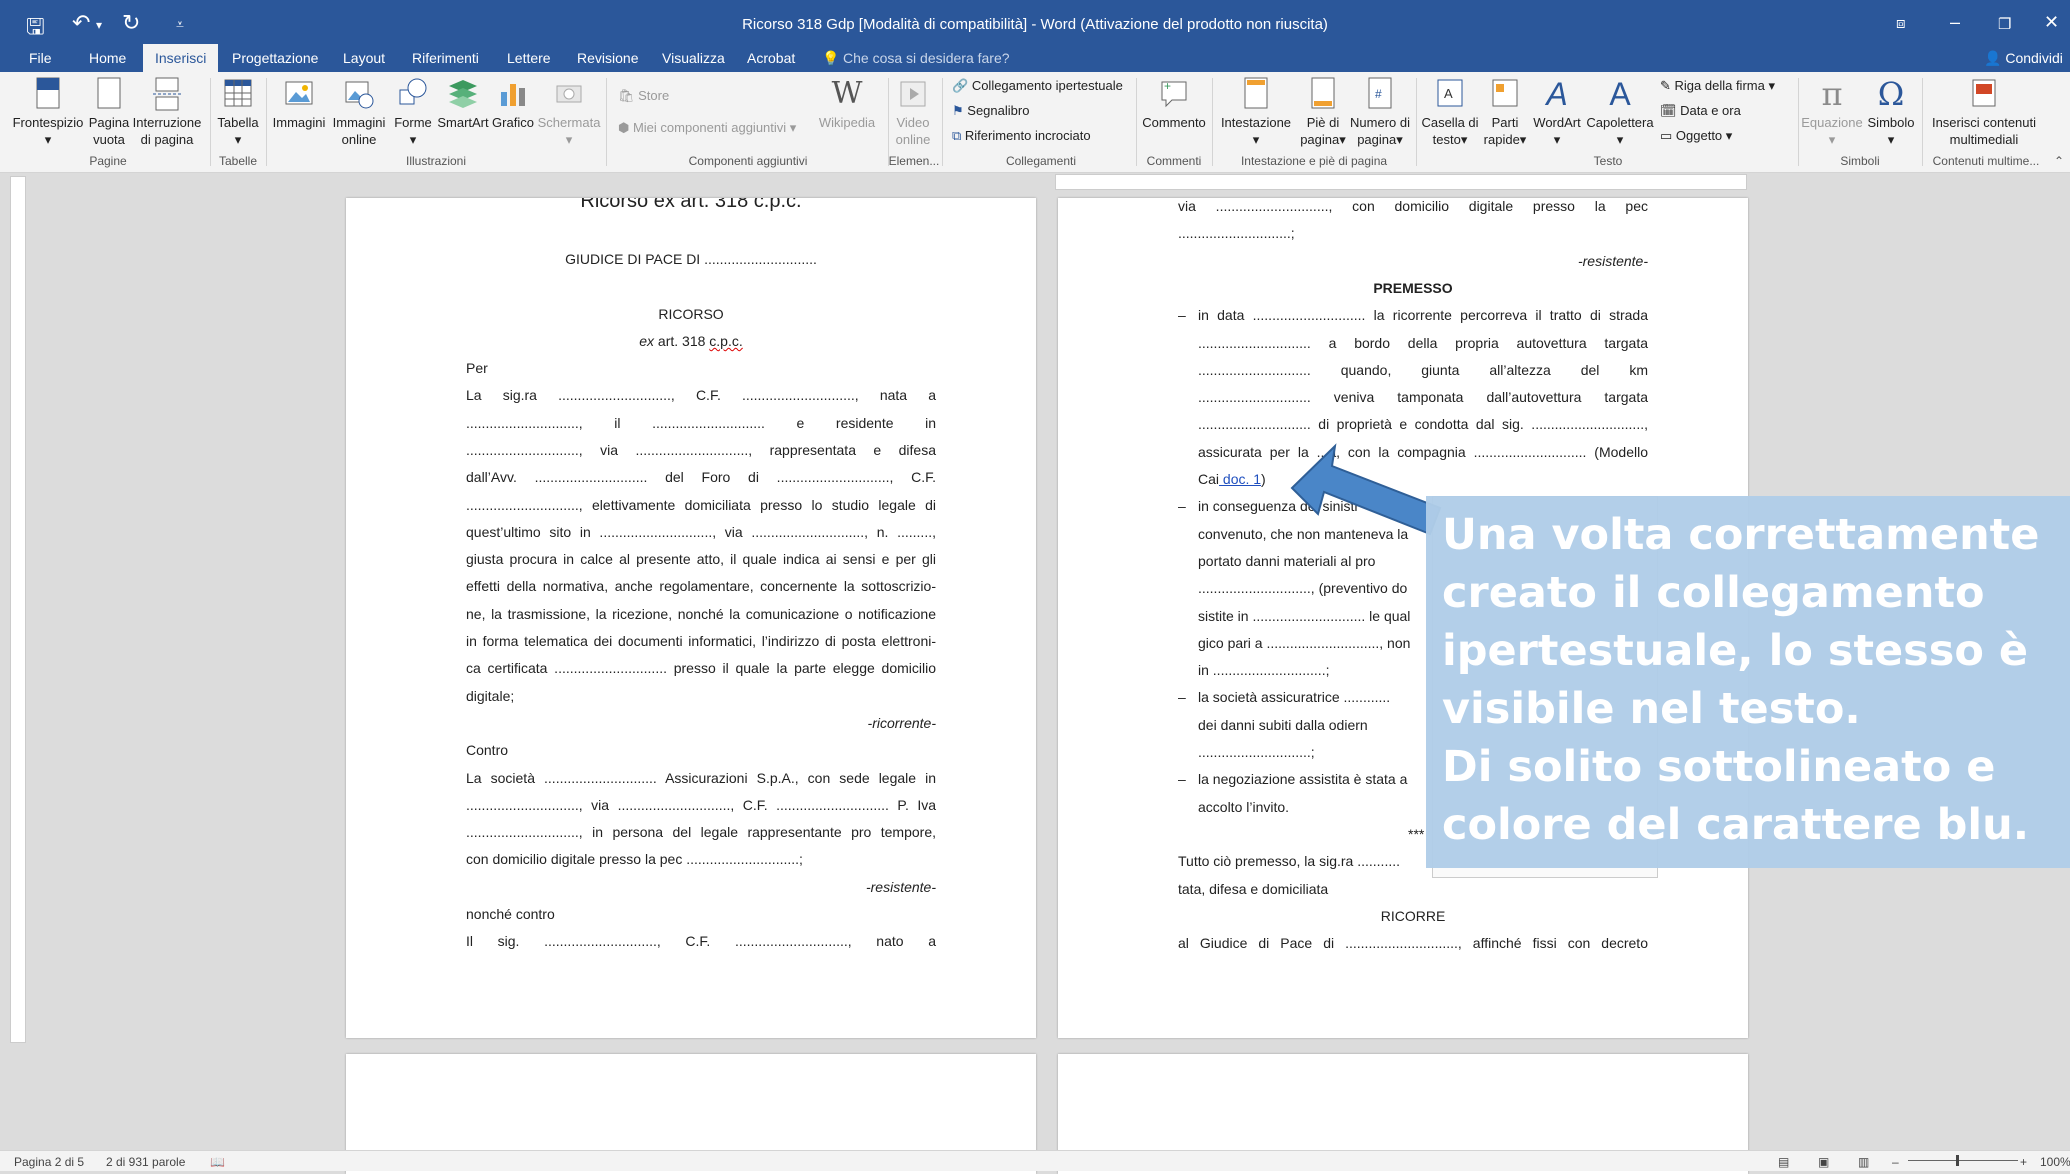  What do you see at coordinates (900, 886) in the screenshot?
I see `text-line: -resistente-` at bounding box center [900, 886].